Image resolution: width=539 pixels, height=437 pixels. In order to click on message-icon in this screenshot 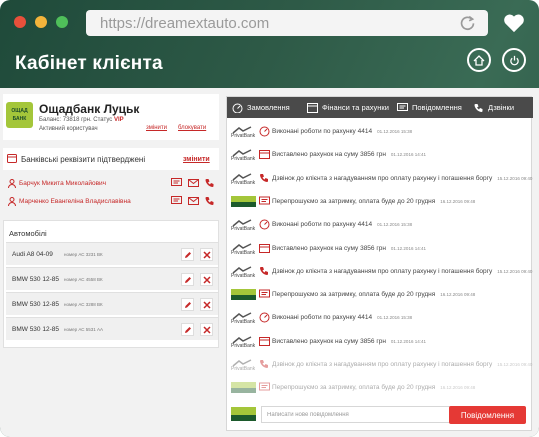, I will do `click(264, 386)`.